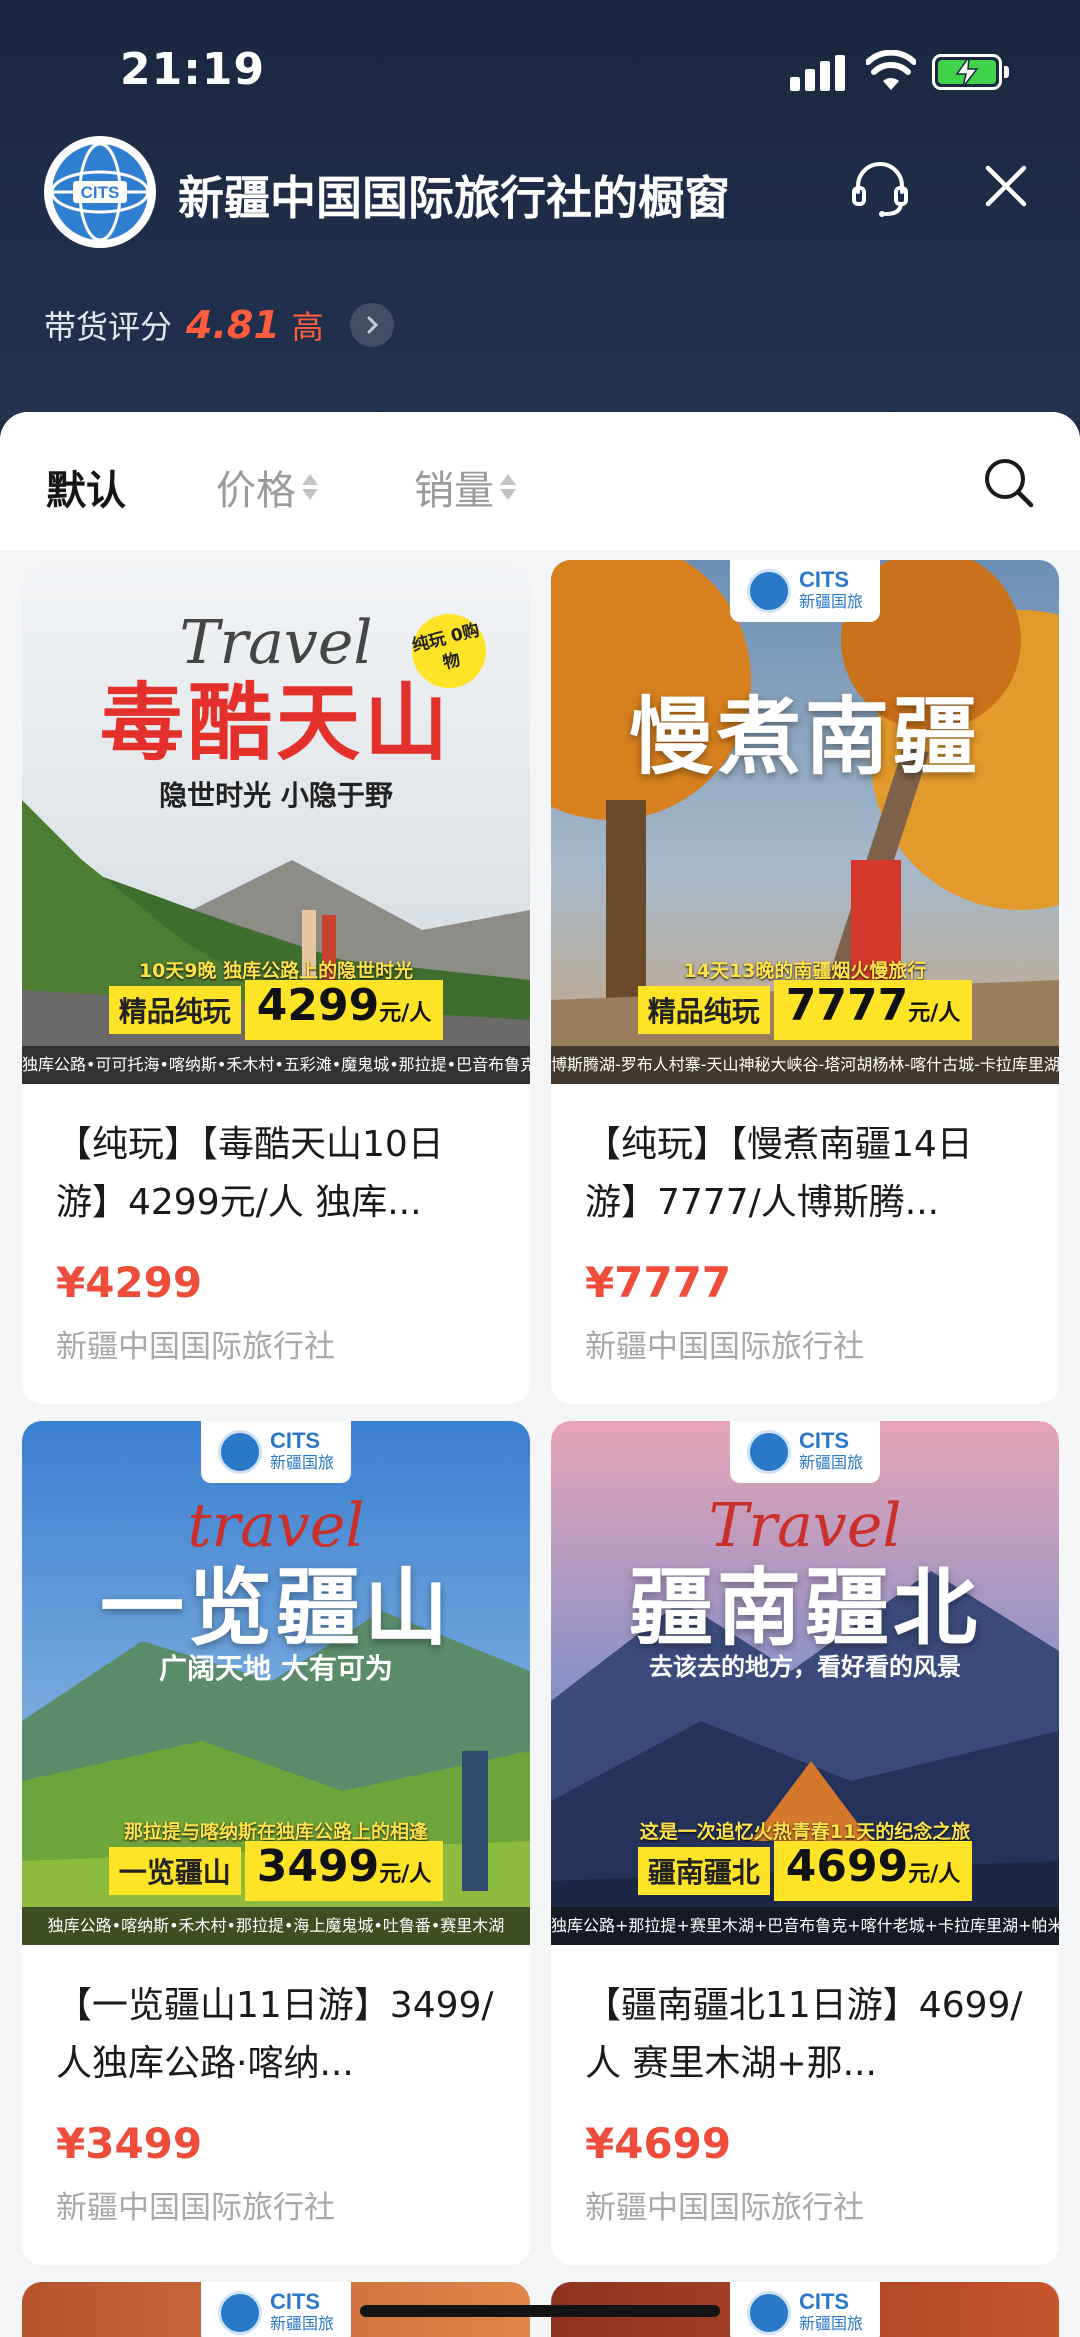 The height and width of the screenshot is (2337, 1080). What do you see at coordinates (703, 1871) in the screenshot?
I see `poster-price-label: 疆南疆北` at bounding box center [703, 1871].